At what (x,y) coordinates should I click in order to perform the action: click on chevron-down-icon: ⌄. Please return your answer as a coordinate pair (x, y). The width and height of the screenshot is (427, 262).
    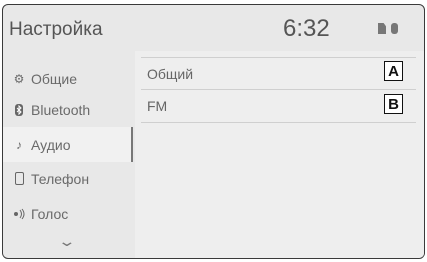
    Looking at the image, I should click on (66, 241).